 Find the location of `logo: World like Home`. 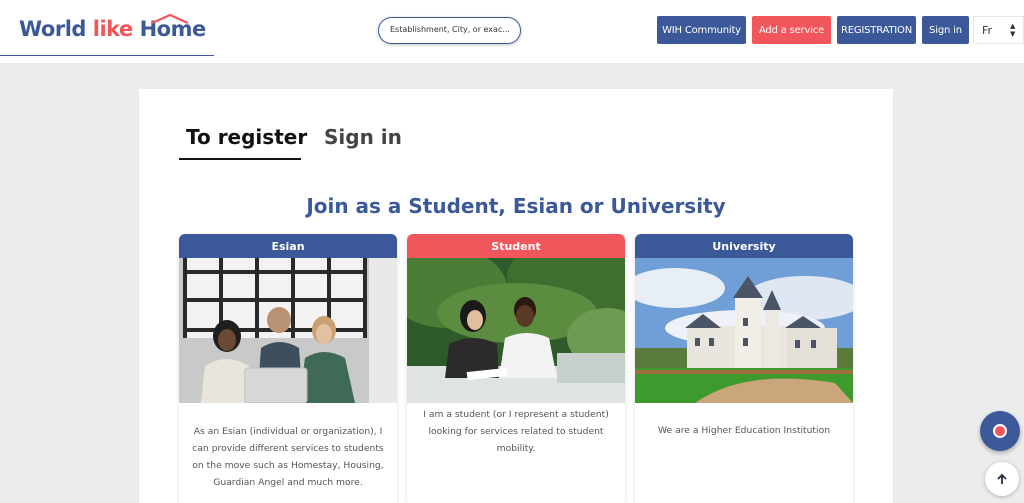

logo: World like Home is located at coordinates (107, 28).